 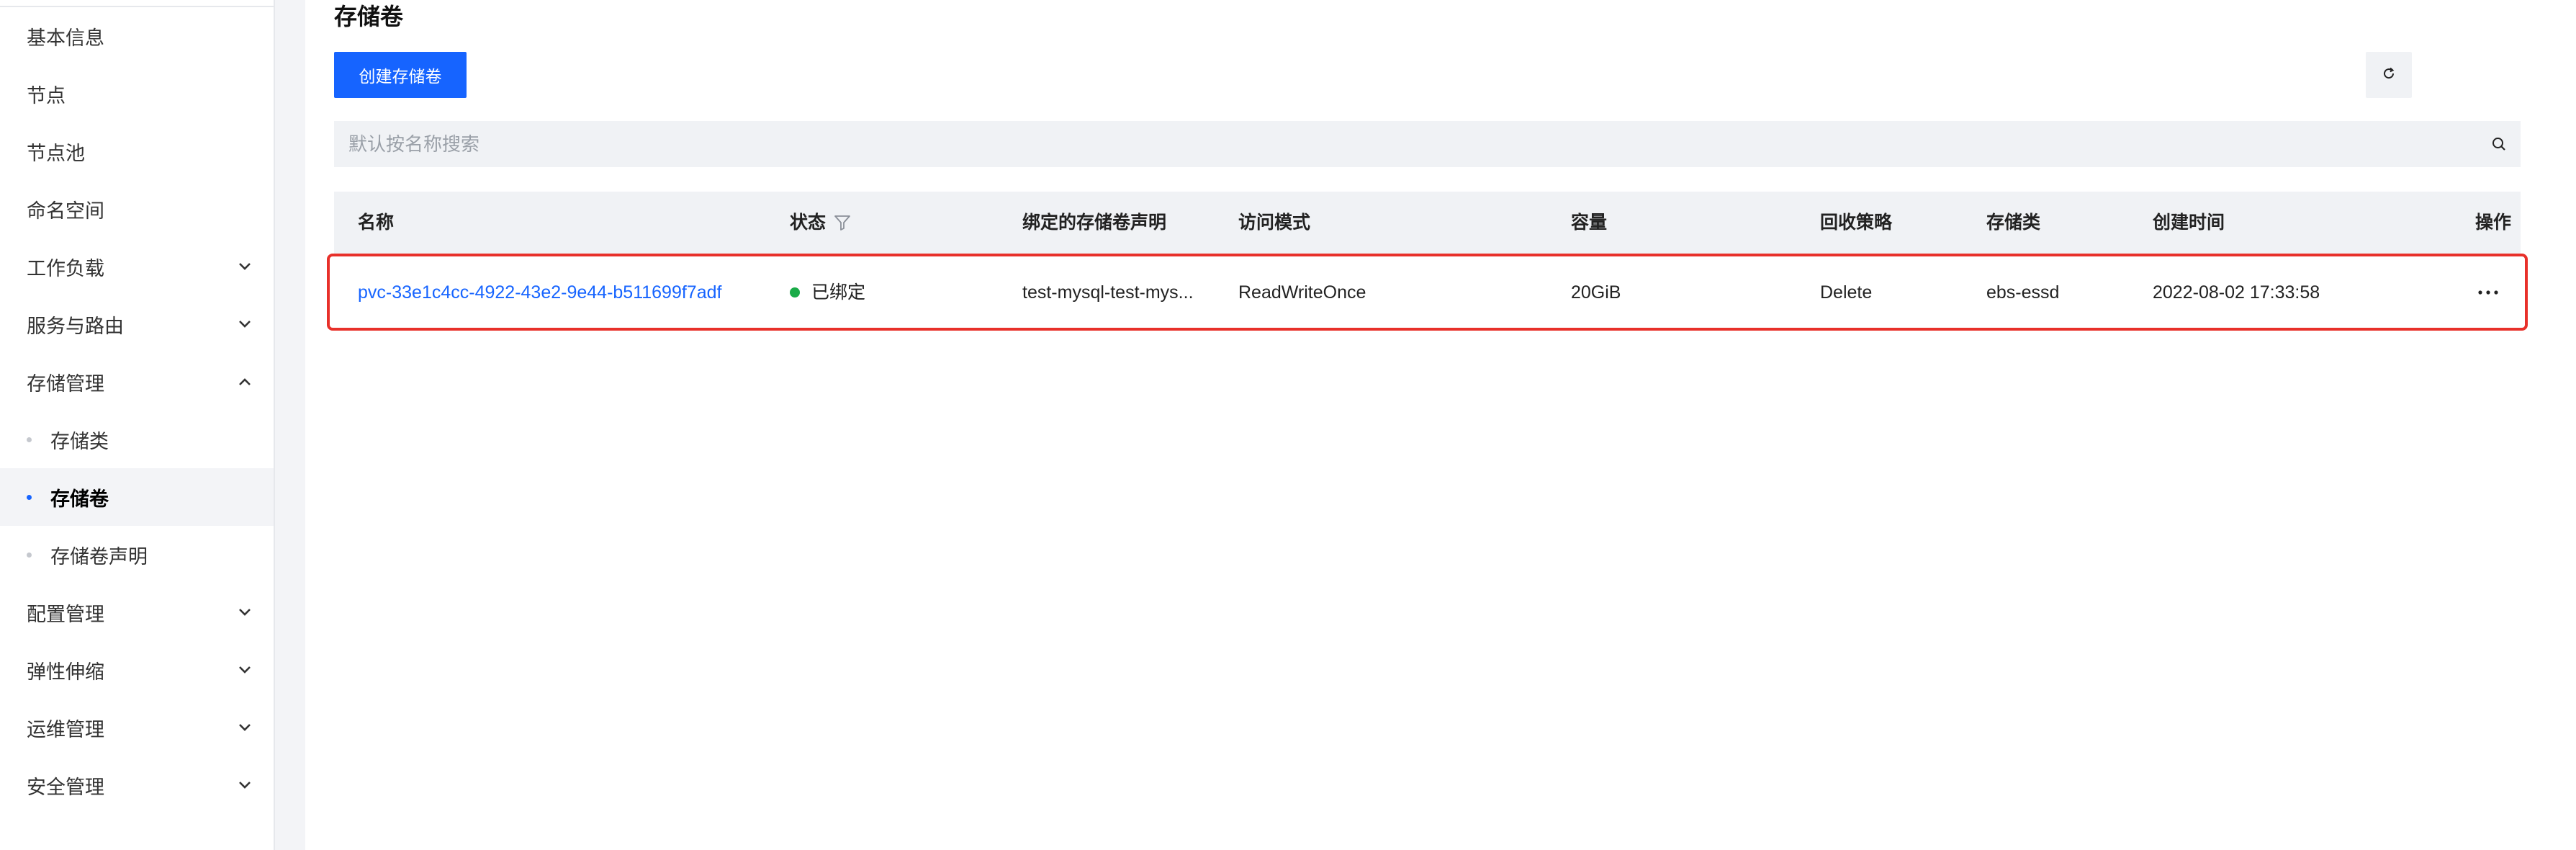 I want to click on sidebar-item-security: 安全管理, so click(x=137, y=785).